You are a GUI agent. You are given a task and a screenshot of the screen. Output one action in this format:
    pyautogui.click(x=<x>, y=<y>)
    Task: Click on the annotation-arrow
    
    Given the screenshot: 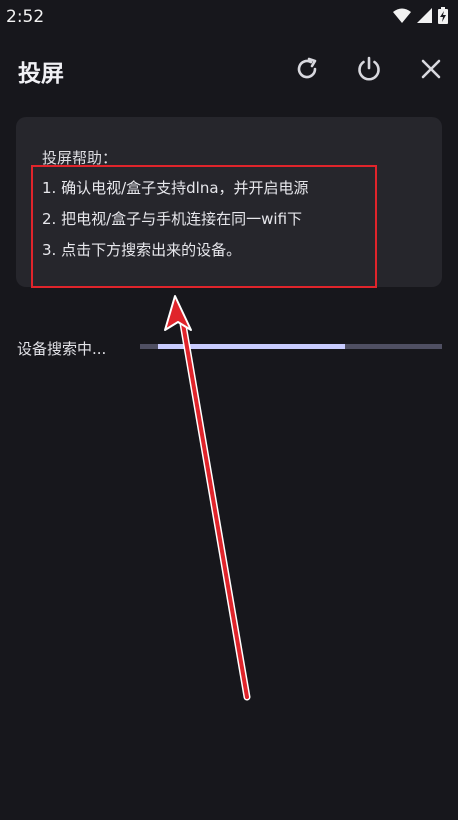 What is the action you would take?
    pyautogui.click(x=207, y=498)
    